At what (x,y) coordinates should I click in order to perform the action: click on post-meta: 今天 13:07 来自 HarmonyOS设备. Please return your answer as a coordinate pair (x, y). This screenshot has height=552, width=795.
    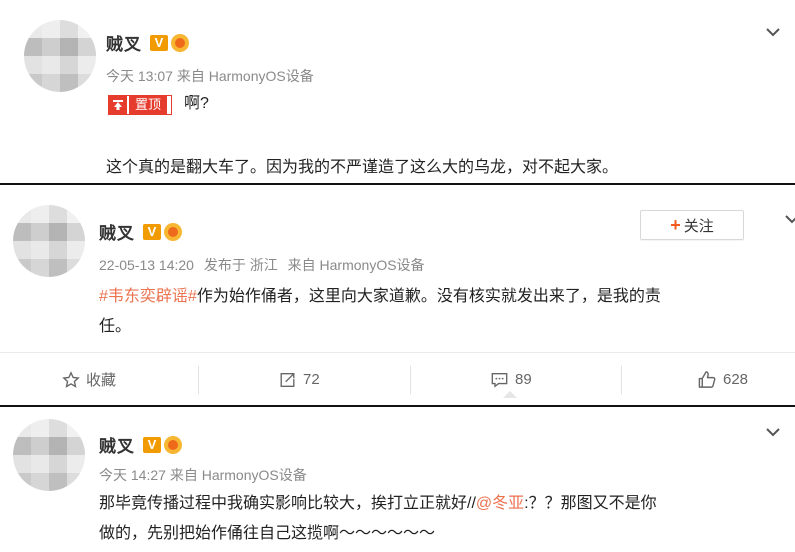
    Looking at the image, I should click on (210, 76).